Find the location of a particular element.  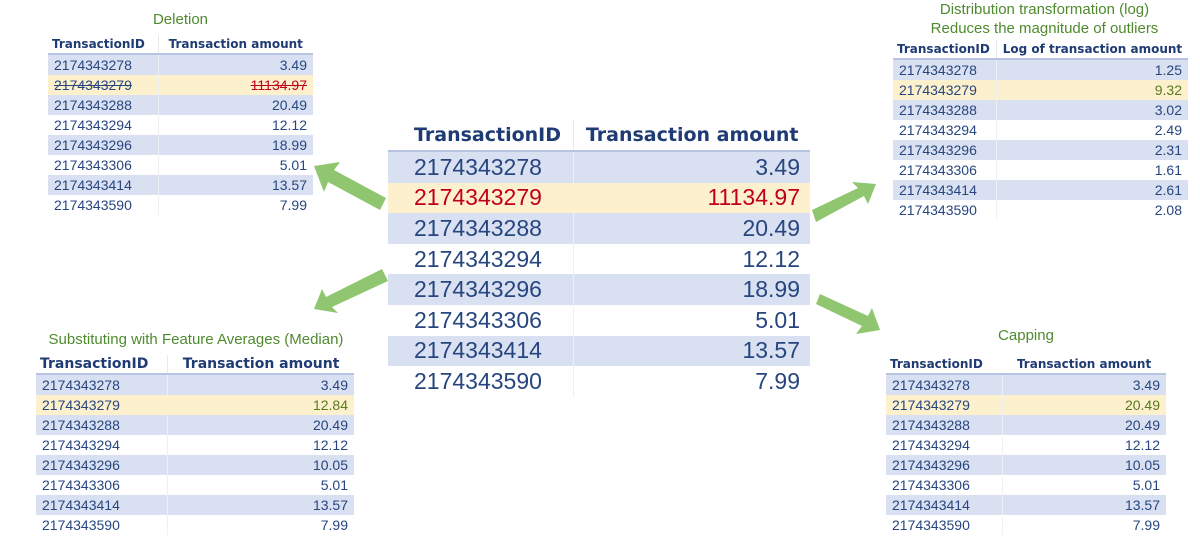

transaction-amount-cell: 18.99 is located at coordinates (691, 289).